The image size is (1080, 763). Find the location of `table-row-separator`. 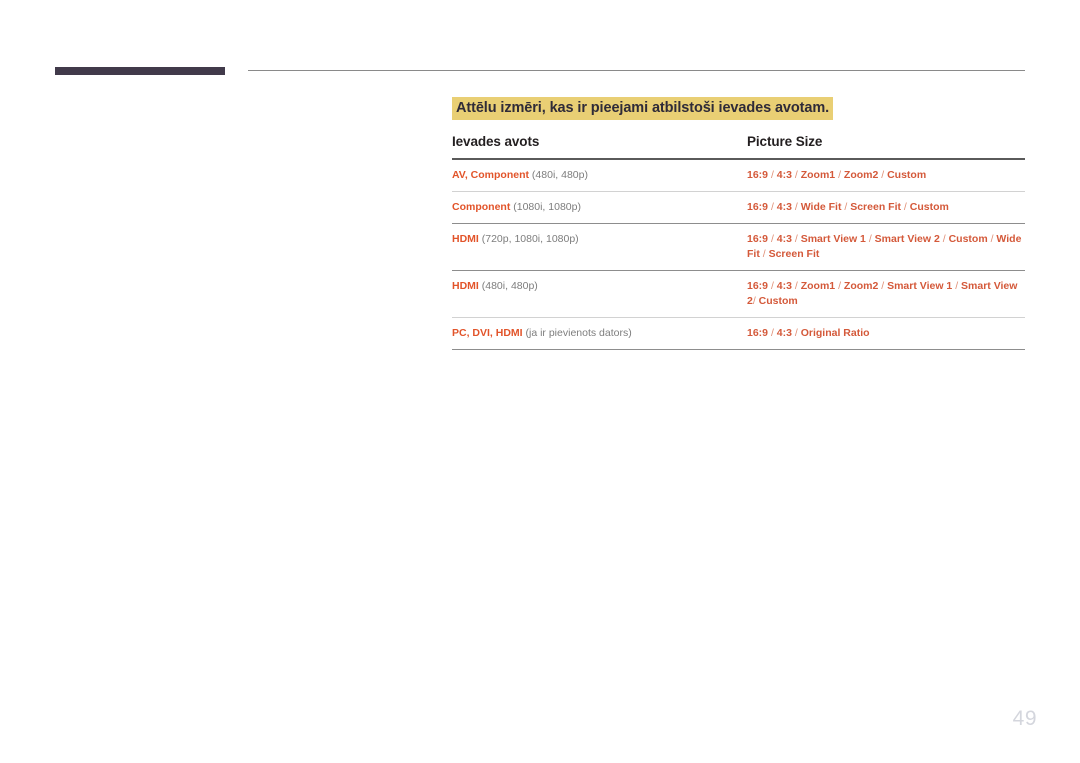

table-row-separator is located at coordinates (738, 349).